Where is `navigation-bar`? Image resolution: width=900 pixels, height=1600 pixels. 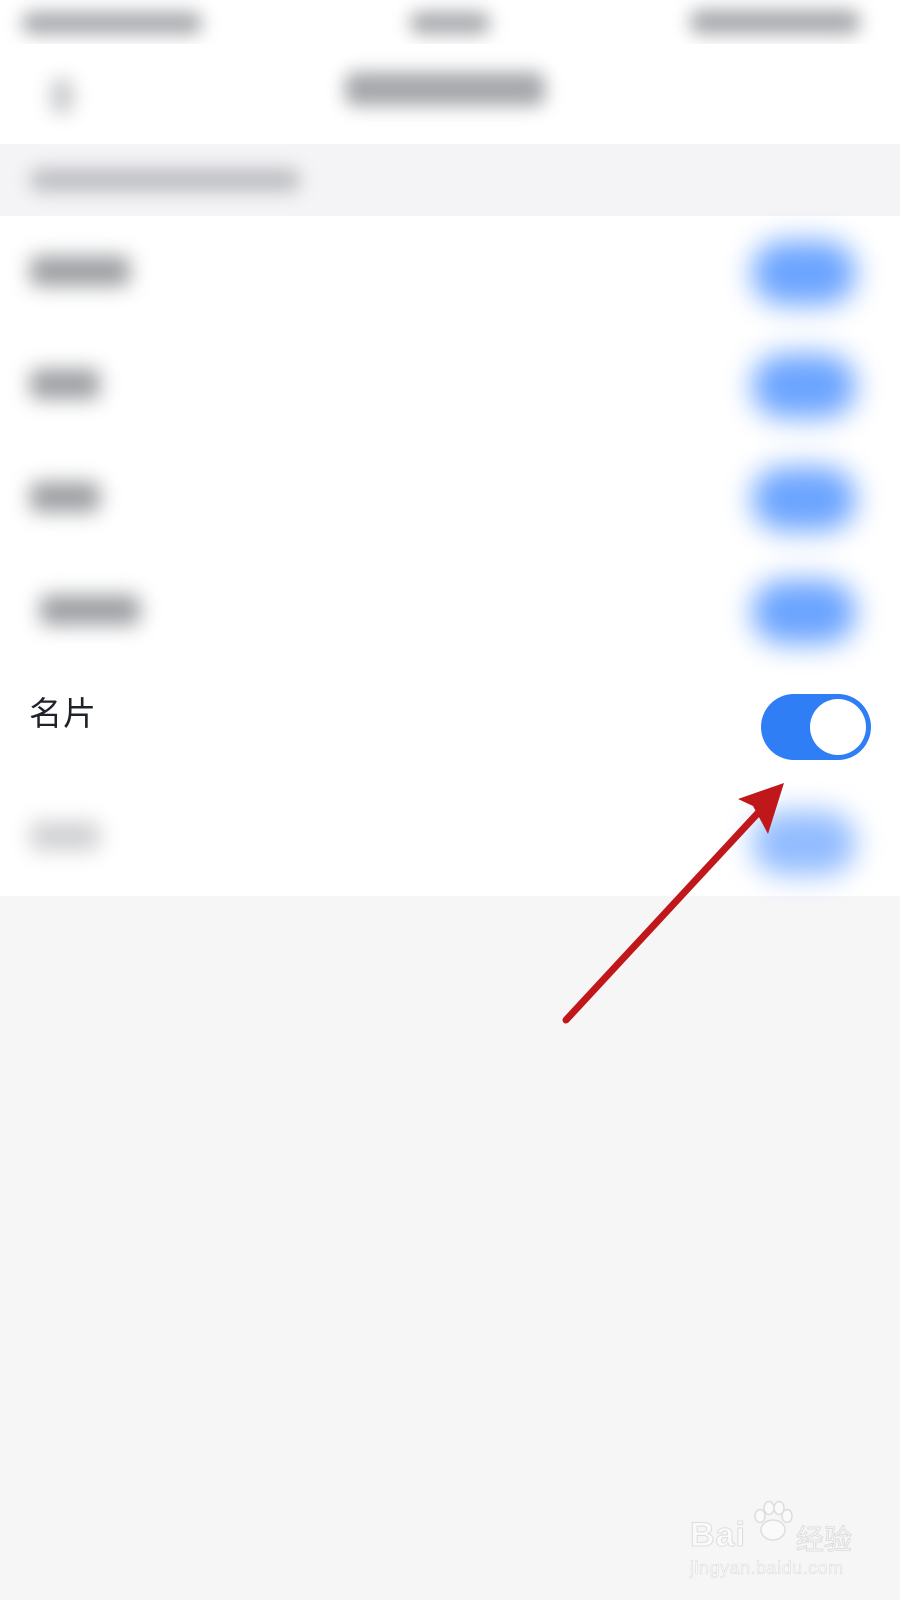 navigation-bar is located at coordinates (450, 94).